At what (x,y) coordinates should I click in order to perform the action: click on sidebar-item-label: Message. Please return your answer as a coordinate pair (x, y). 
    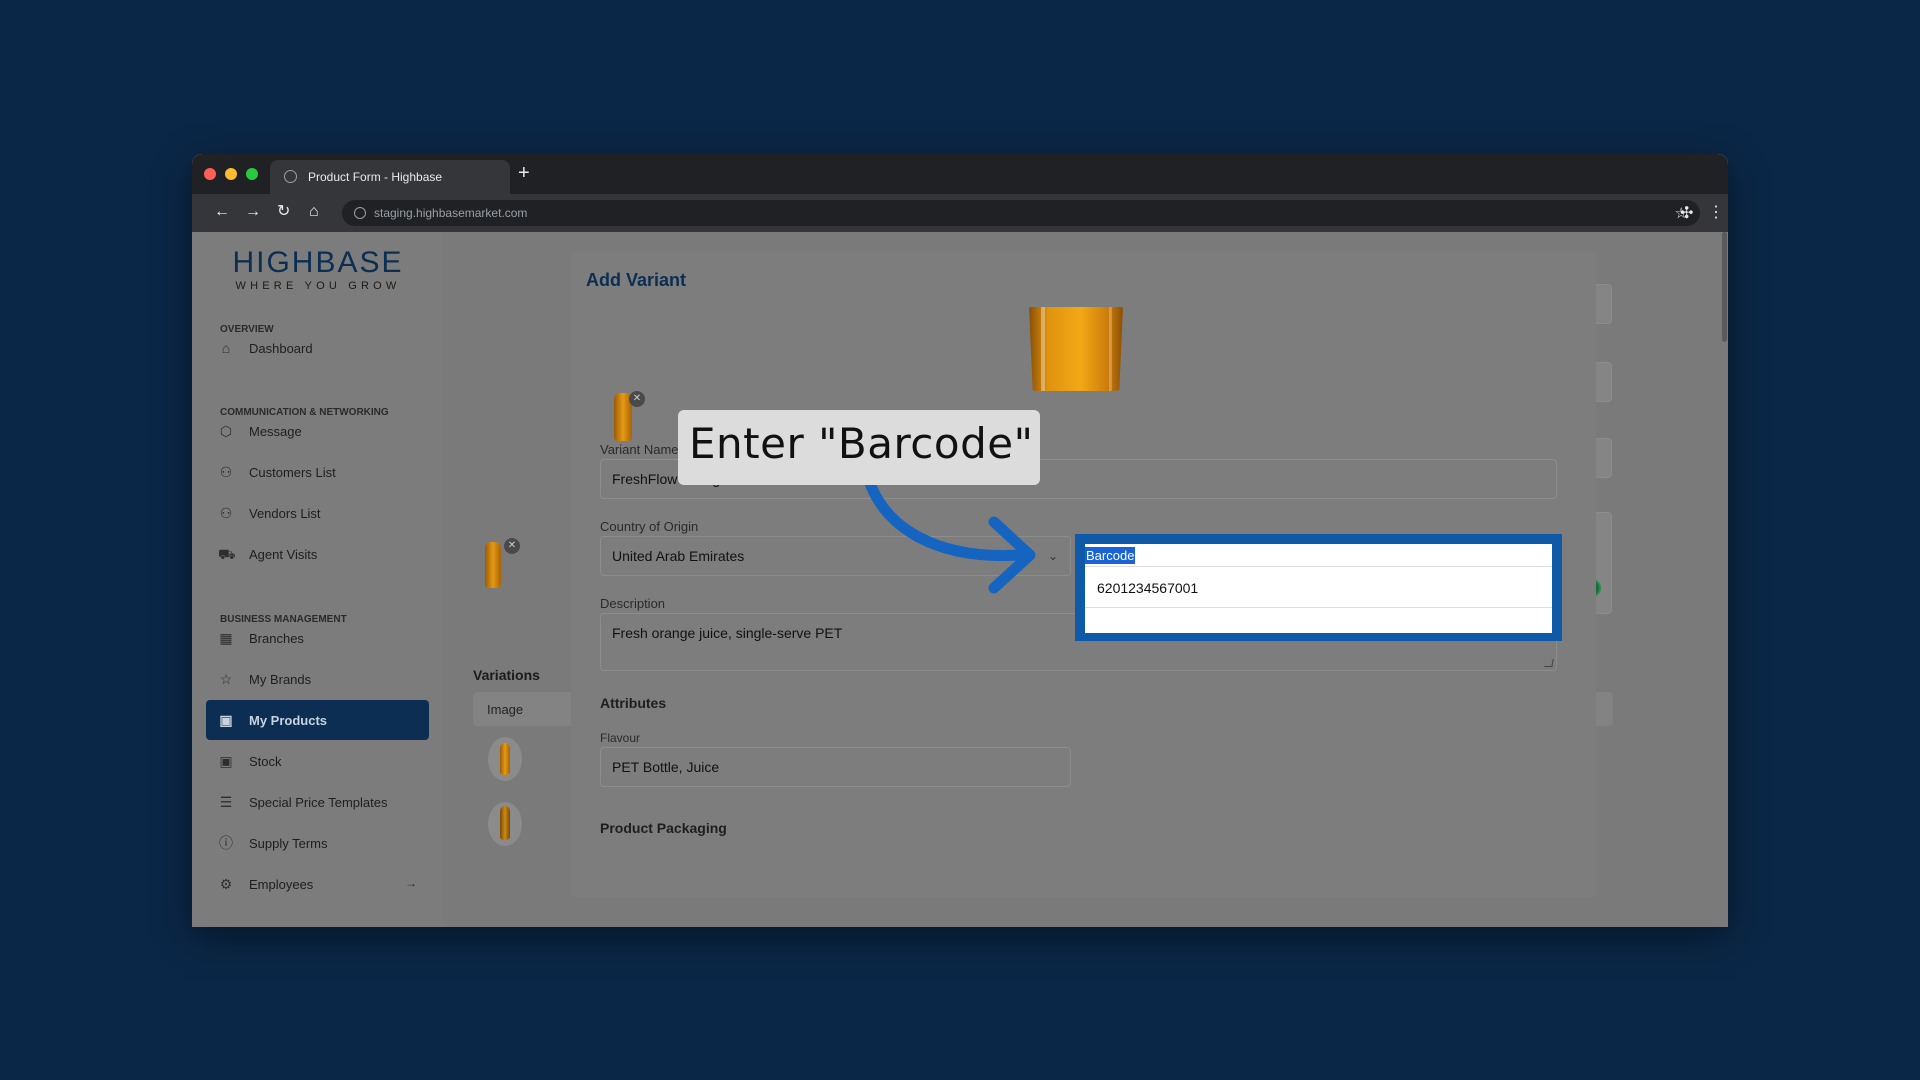
    Looking at the image, I should click on (275, 431).